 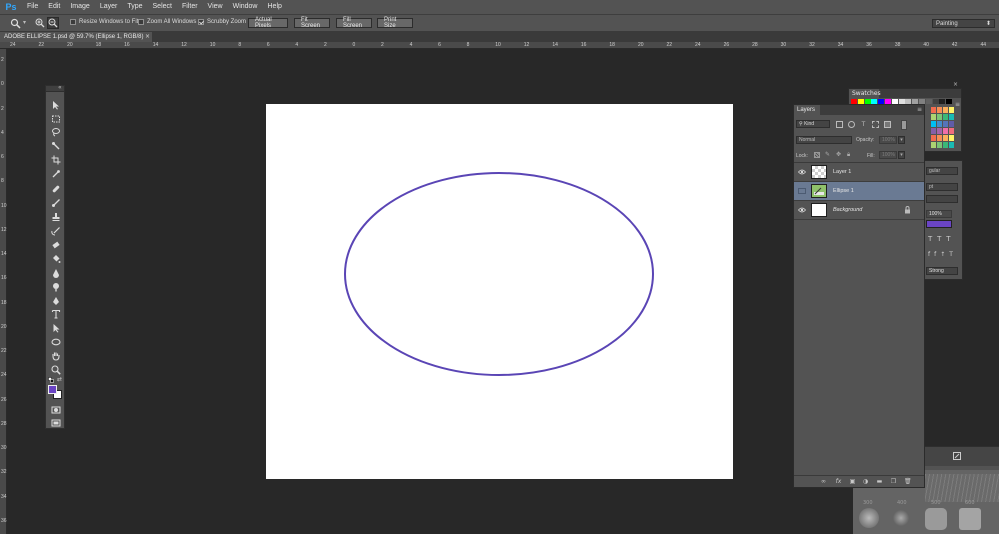 What do you see at coordinates (134, 7) in the screenshot?
I see `menu-type: Type` at bounding box center [134, 7].